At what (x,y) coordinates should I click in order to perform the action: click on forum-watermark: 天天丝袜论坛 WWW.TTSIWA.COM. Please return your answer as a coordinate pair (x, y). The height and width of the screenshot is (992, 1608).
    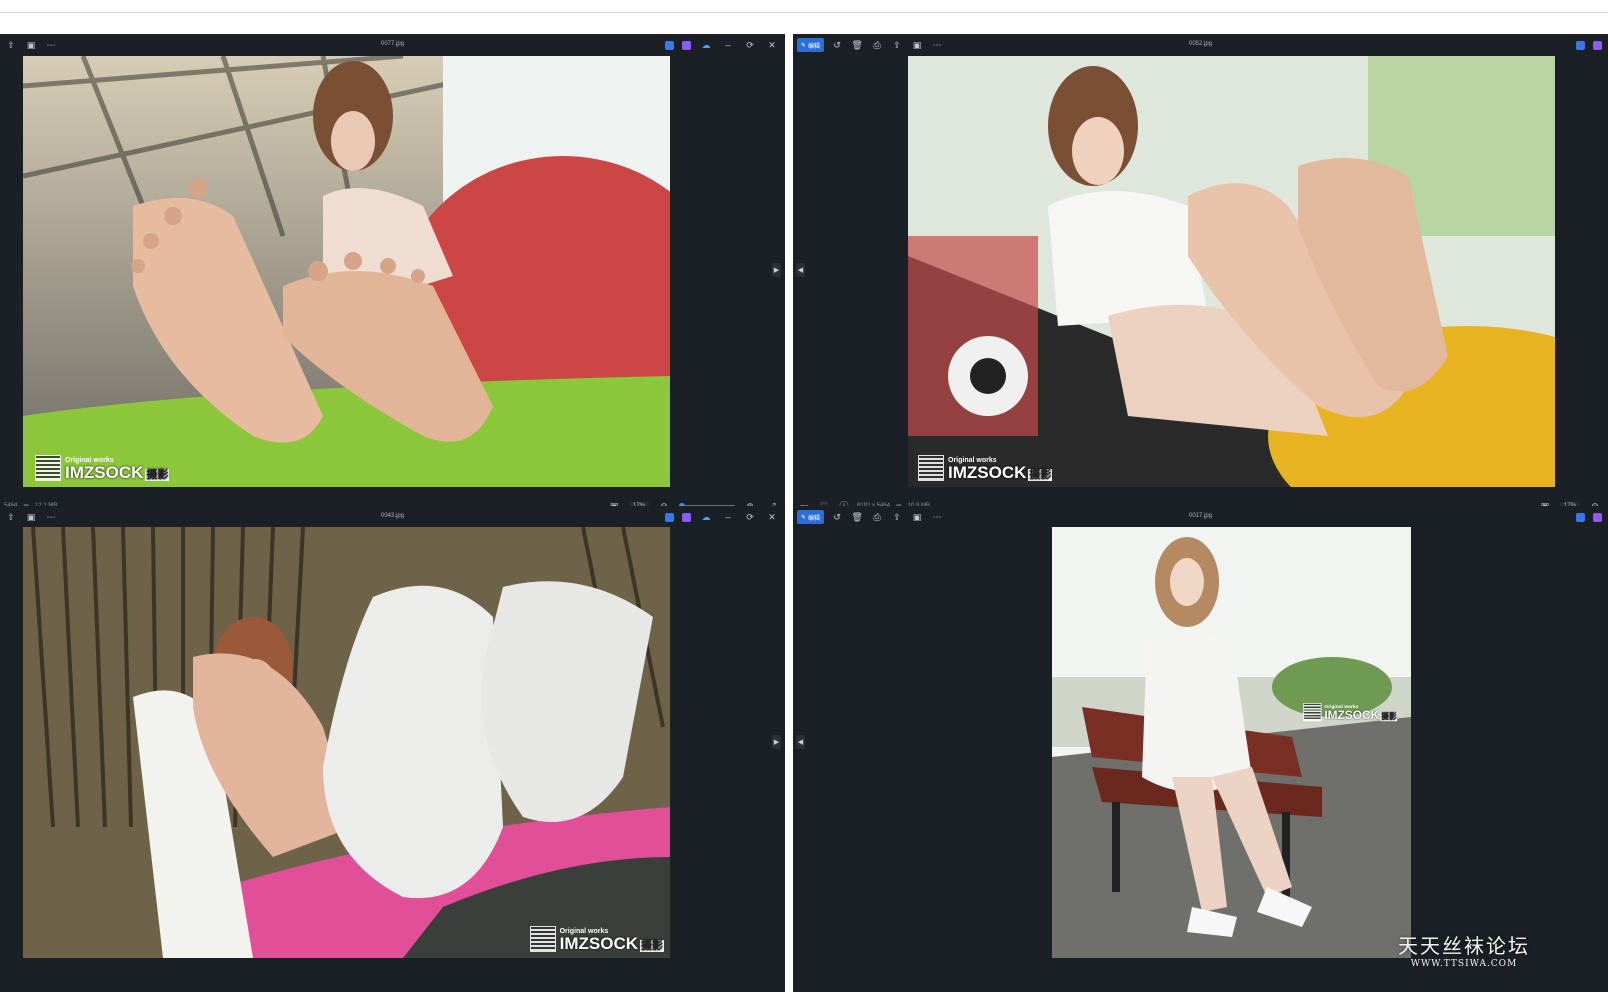
    Looking at the image, I should click on (1464, 949).